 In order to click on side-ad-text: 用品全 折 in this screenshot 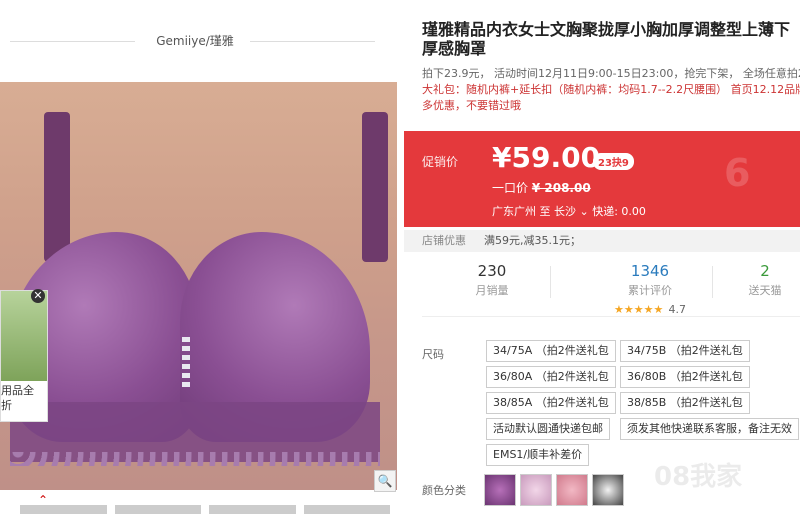, I will do `click(24, 398)`.